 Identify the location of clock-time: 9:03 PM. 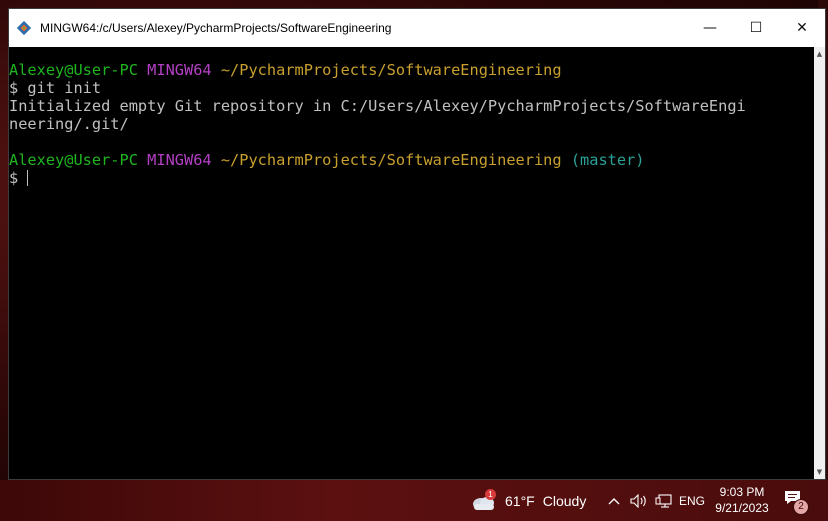
(742, 492).